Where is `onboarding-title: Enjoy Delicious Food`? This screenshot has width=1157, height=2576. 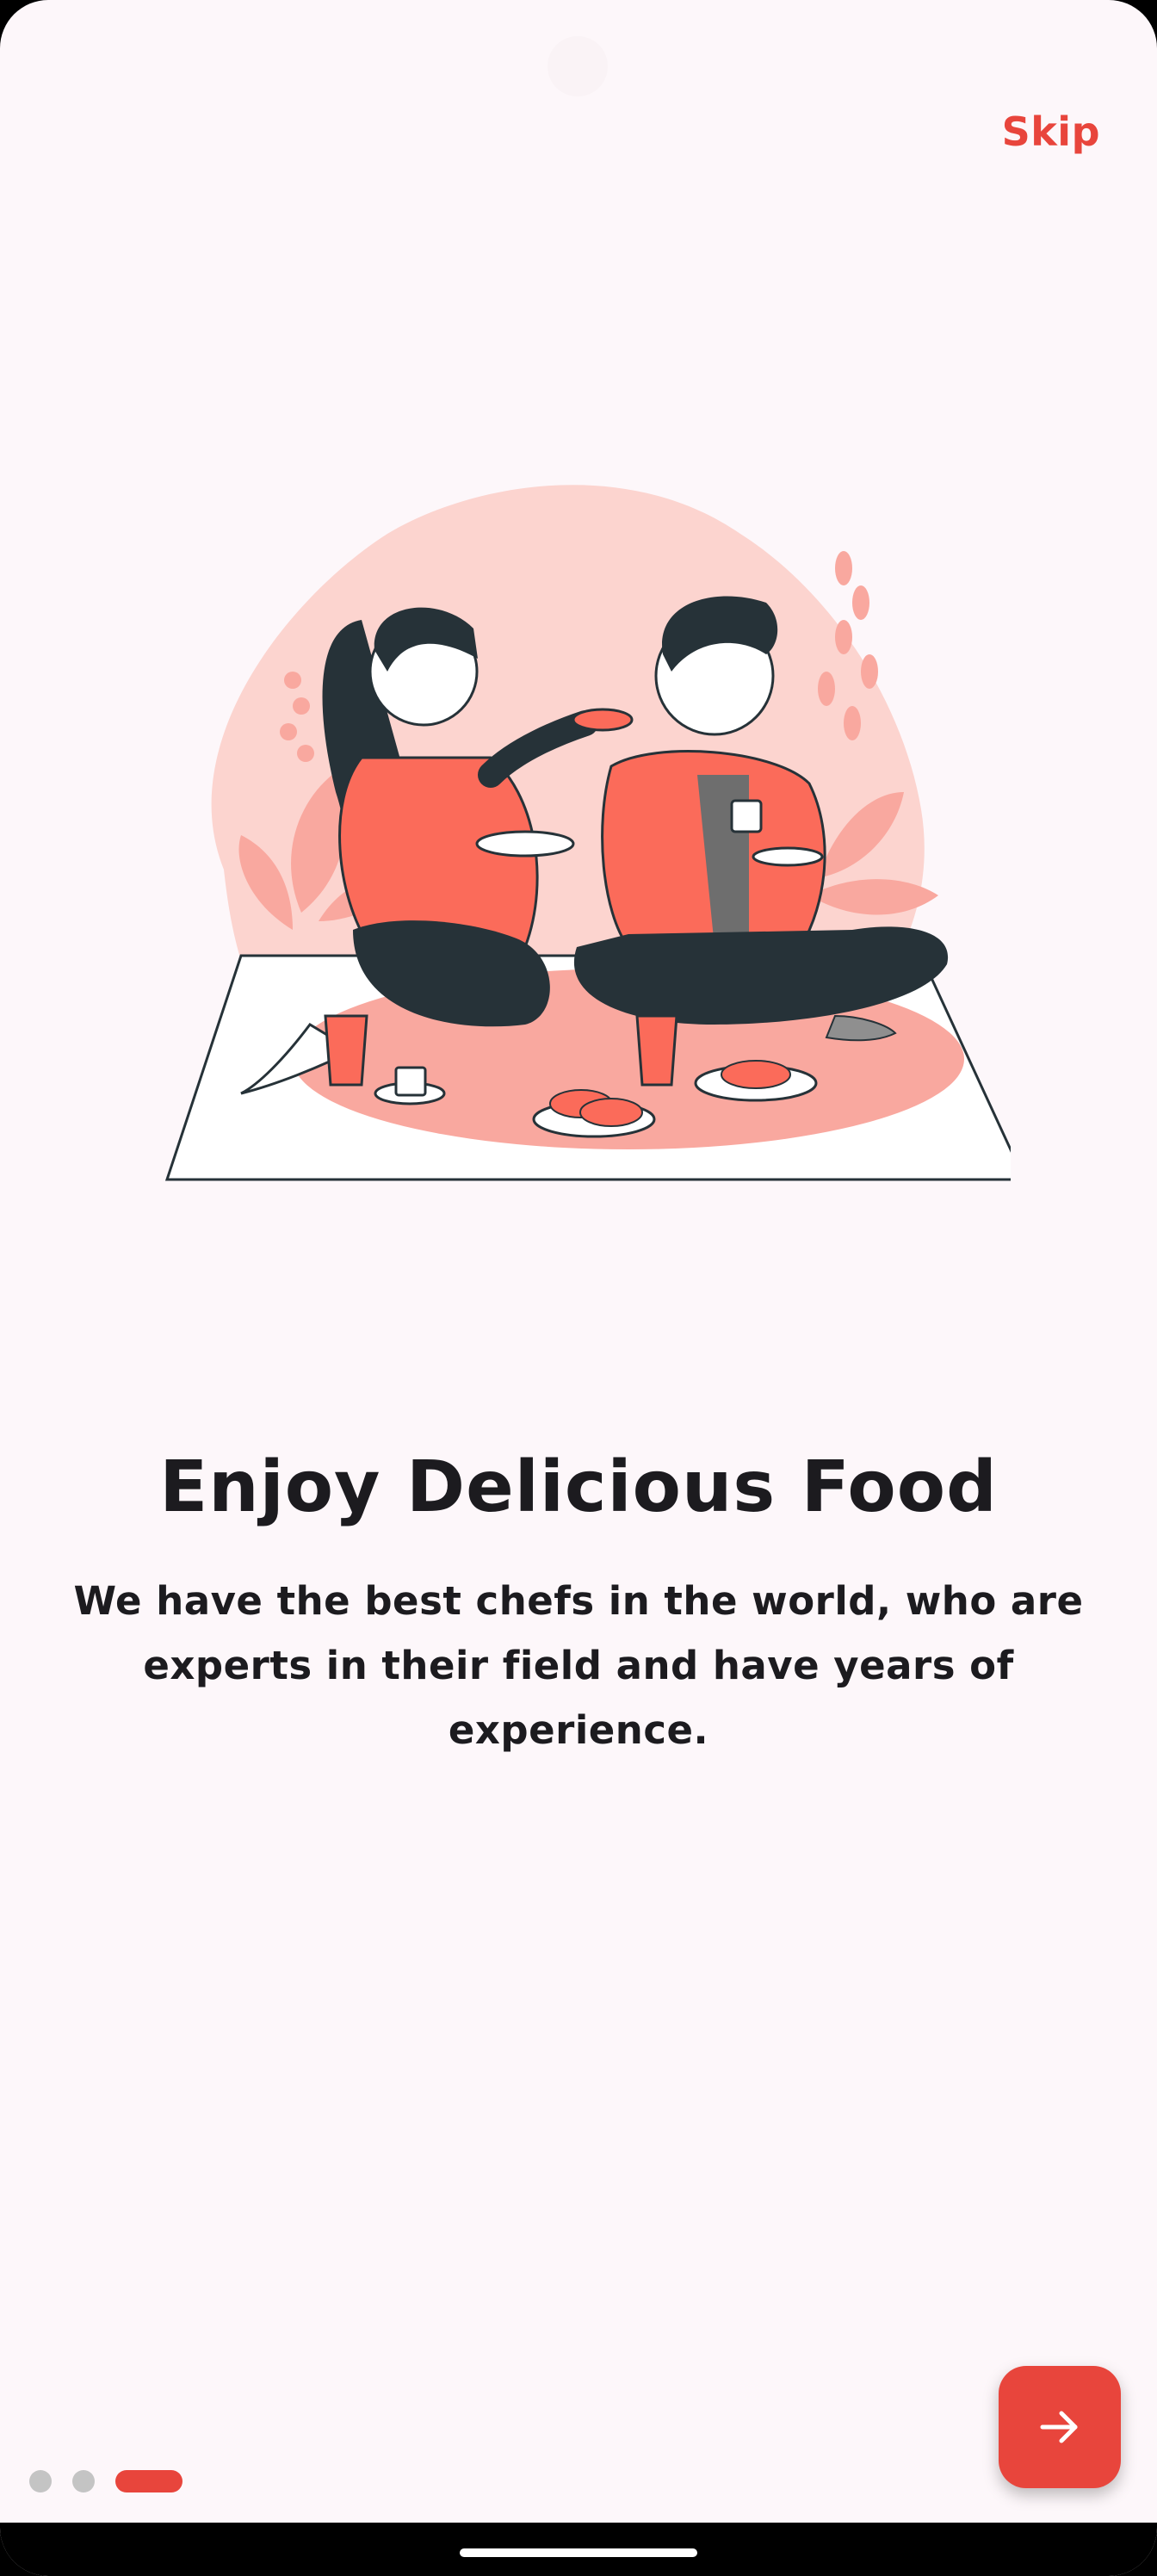
onboarding-title: Enjoy Delicious Food is located at coordinates (579, 1487).